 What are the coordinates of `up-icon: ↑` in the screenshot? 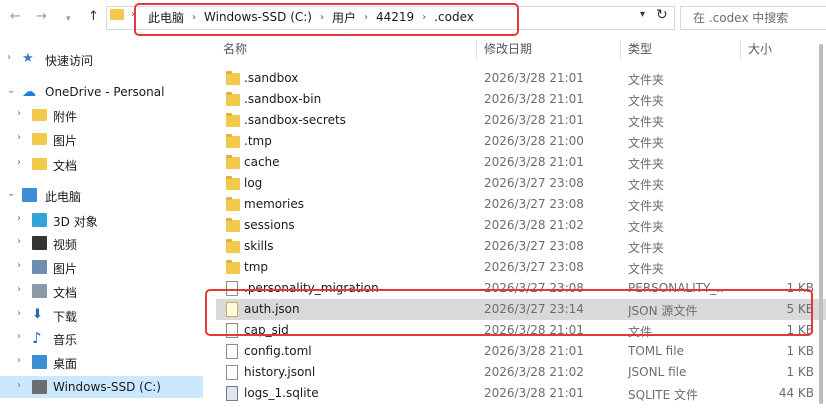 It's located at (93, 17).